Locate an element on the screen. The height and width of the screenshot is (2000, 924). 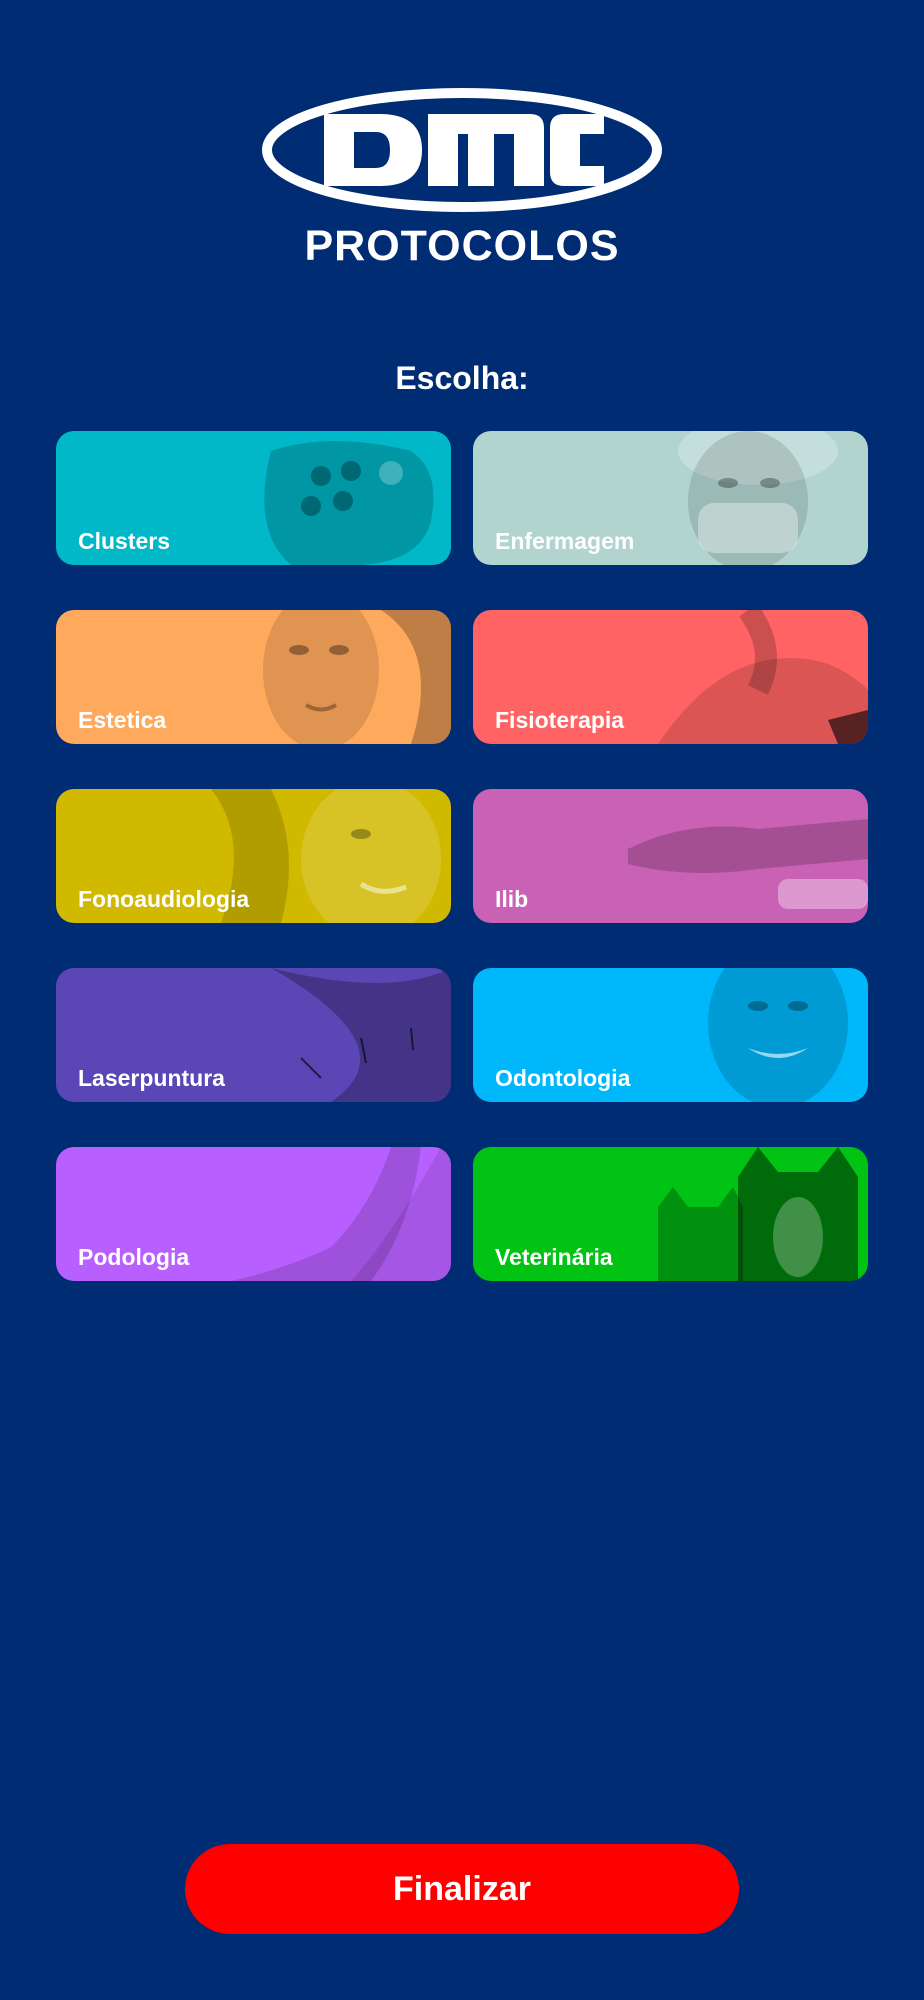
category-label: Veterinária is located at coordinates (554, 1257).